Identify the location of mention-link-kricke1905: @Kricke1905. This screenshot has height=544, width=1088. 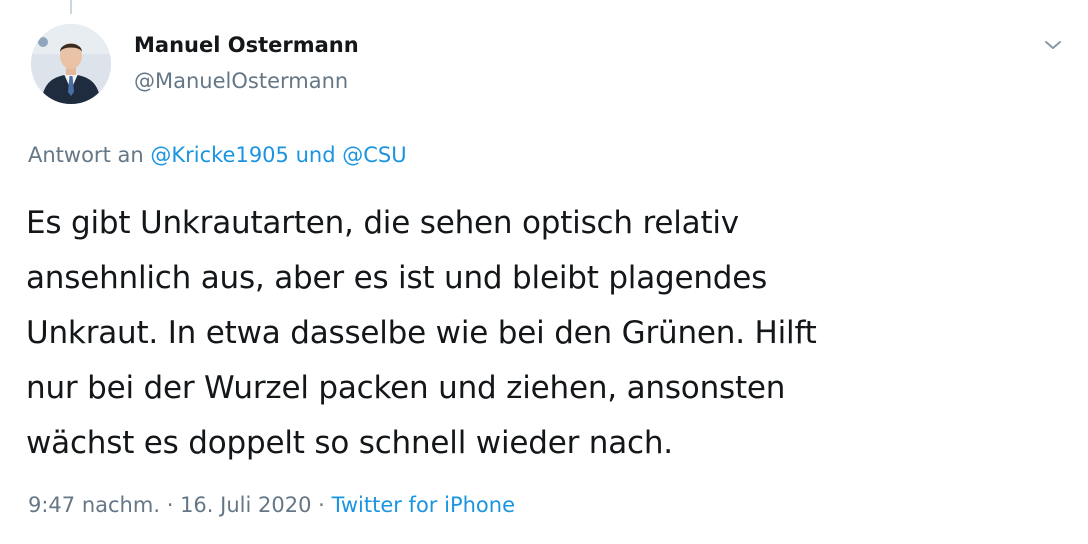
(219, 155).